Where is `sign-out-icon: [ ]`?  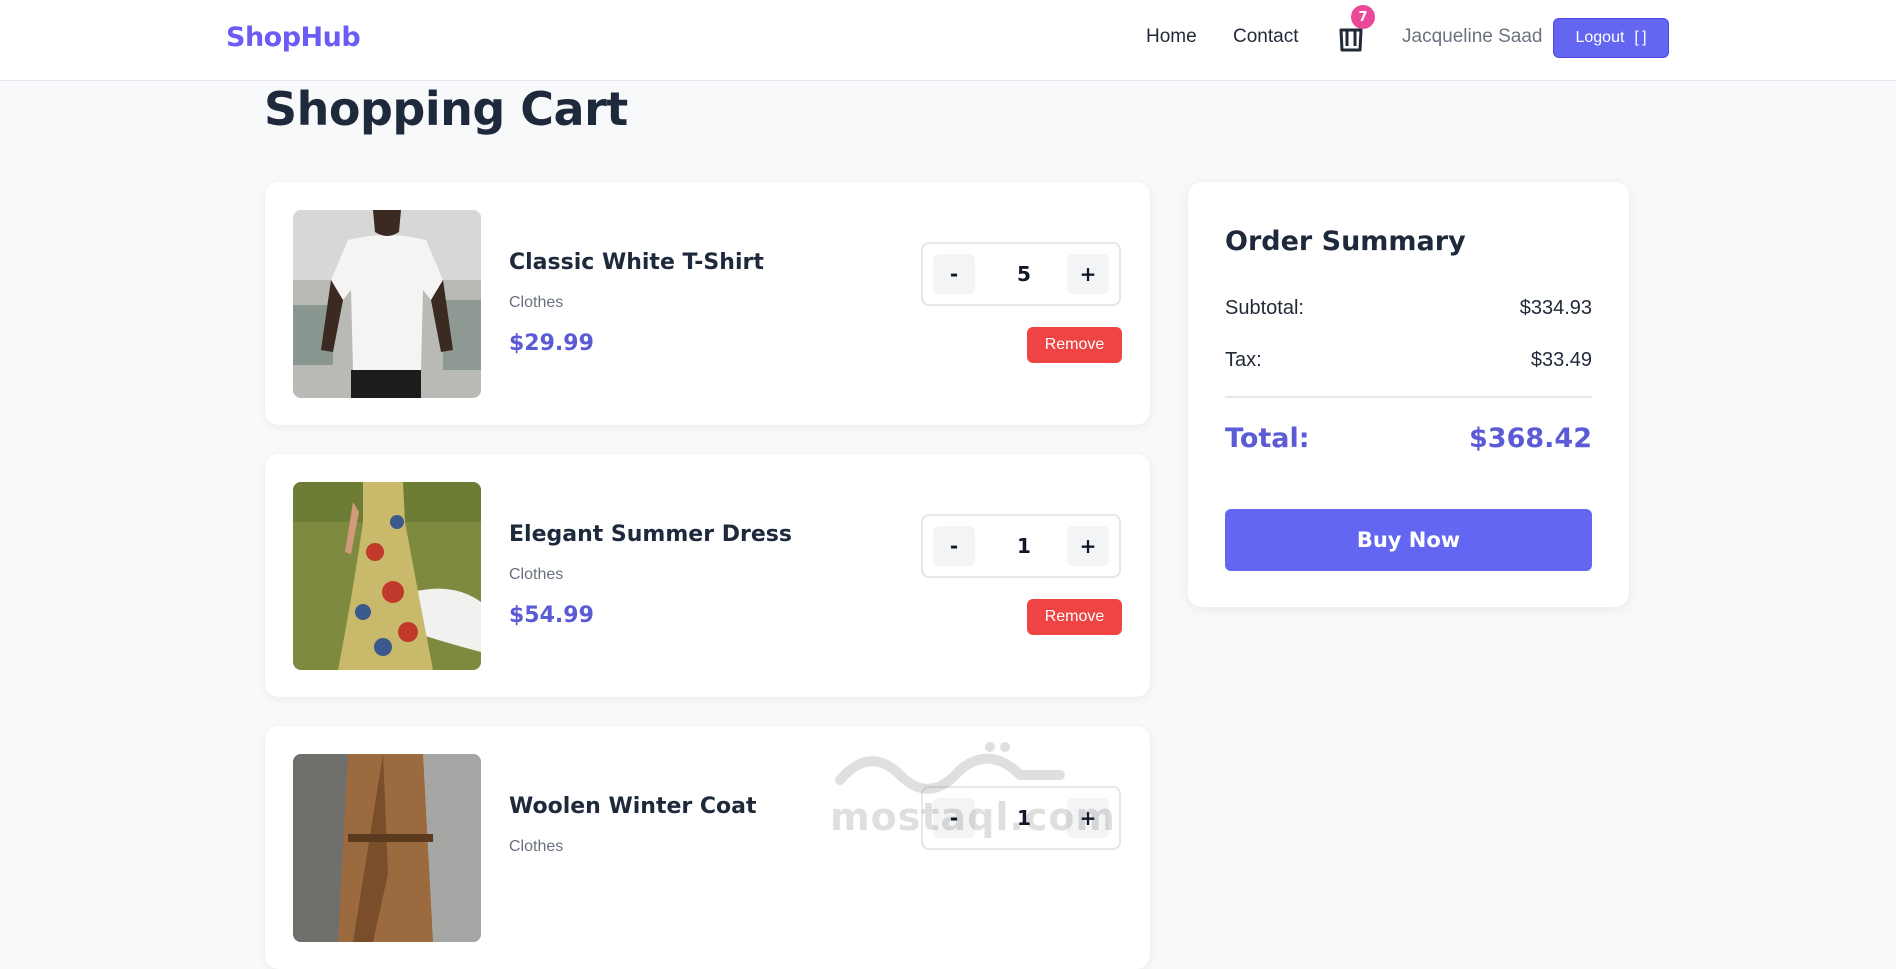 sign-out-icon: [ ] is located at coordinates (1640, 37).